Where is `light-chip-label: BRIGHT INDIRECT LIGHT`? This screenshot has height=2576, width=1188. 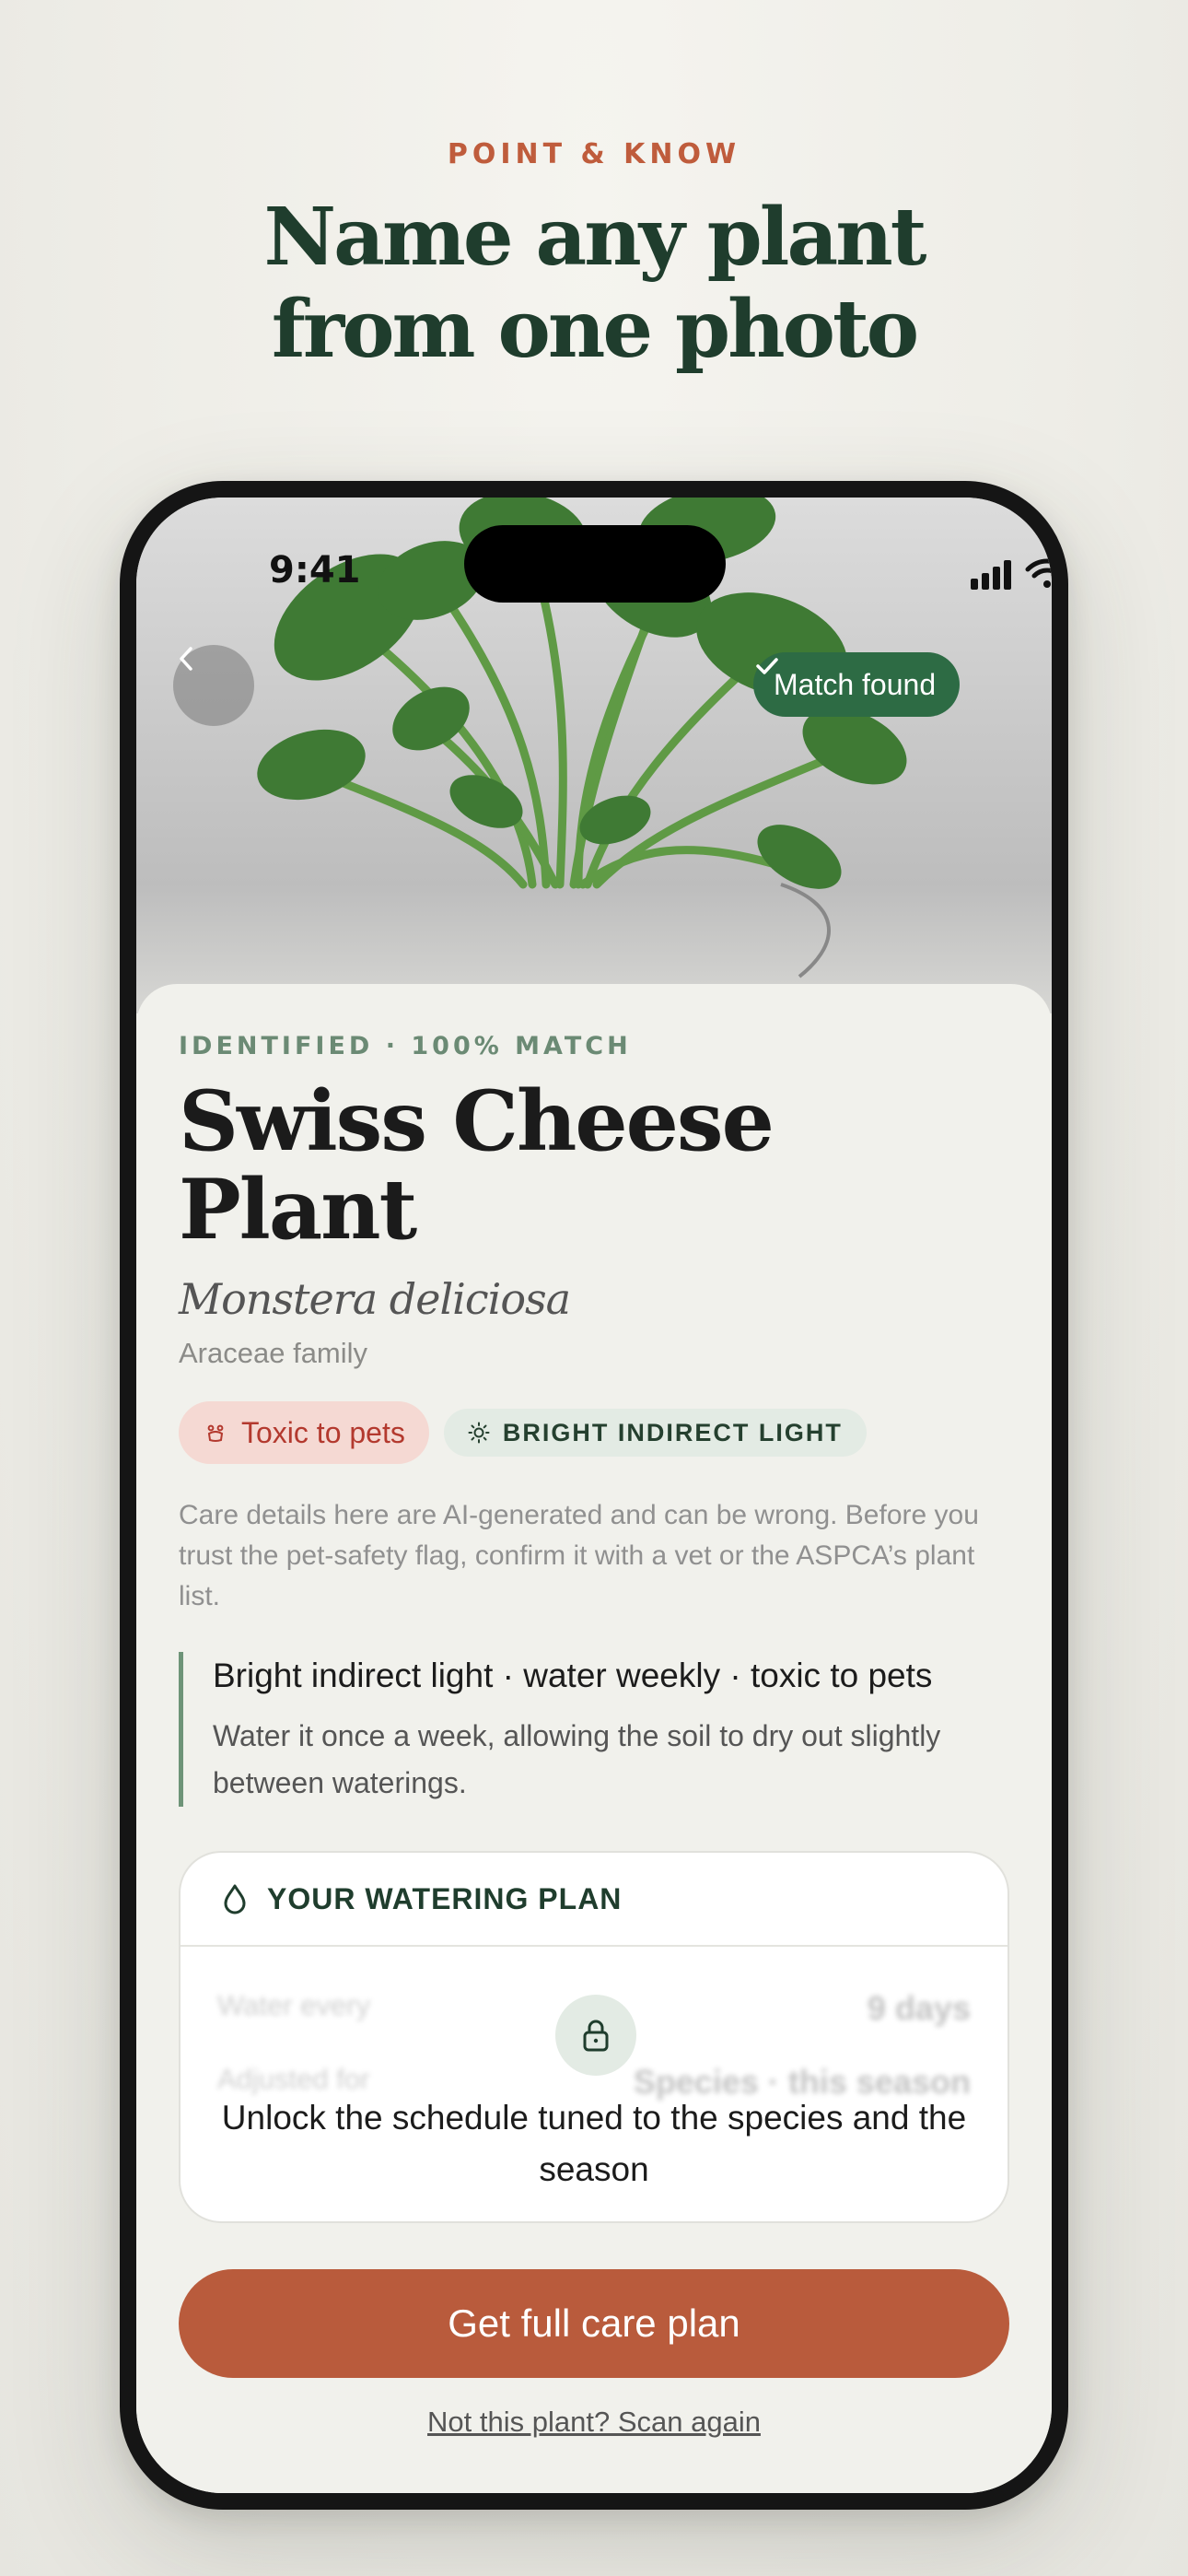
light-chip-label: BRIGHT INDIRECT LIGHT is located at coordinates (672, 1432).